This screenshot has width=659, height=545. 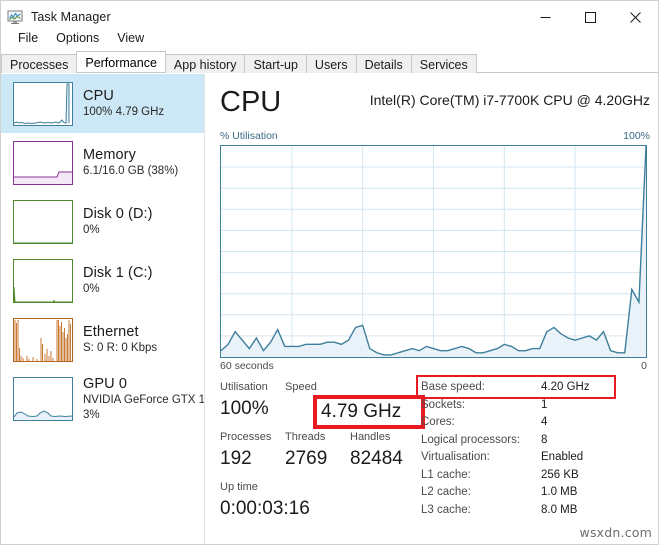 I want to click on tab-services: Services, so click(x=443, y=63).